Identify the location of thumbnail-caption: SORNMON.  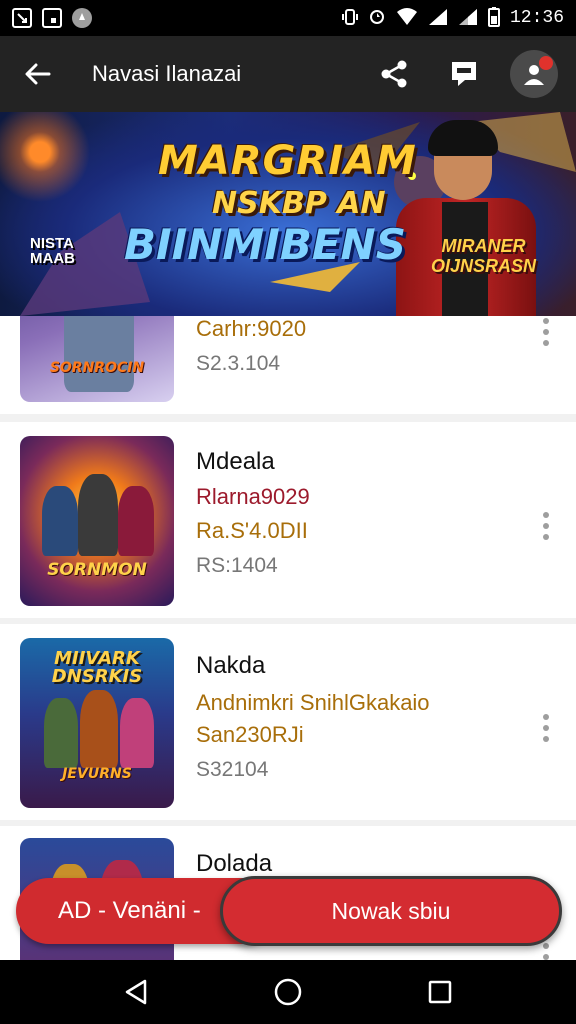
(97, 570).